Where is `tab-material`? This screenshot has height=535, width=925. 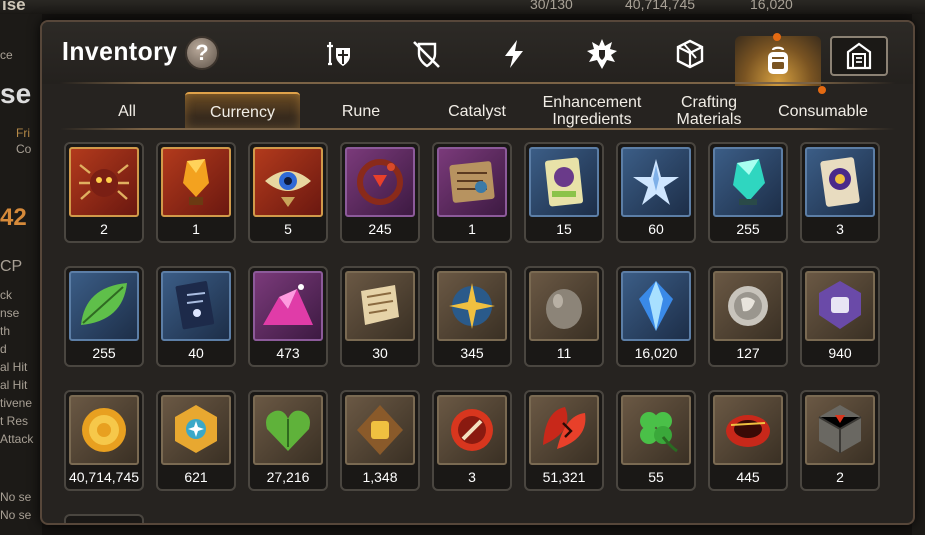
tab-material is located at coordinates (690, 54).